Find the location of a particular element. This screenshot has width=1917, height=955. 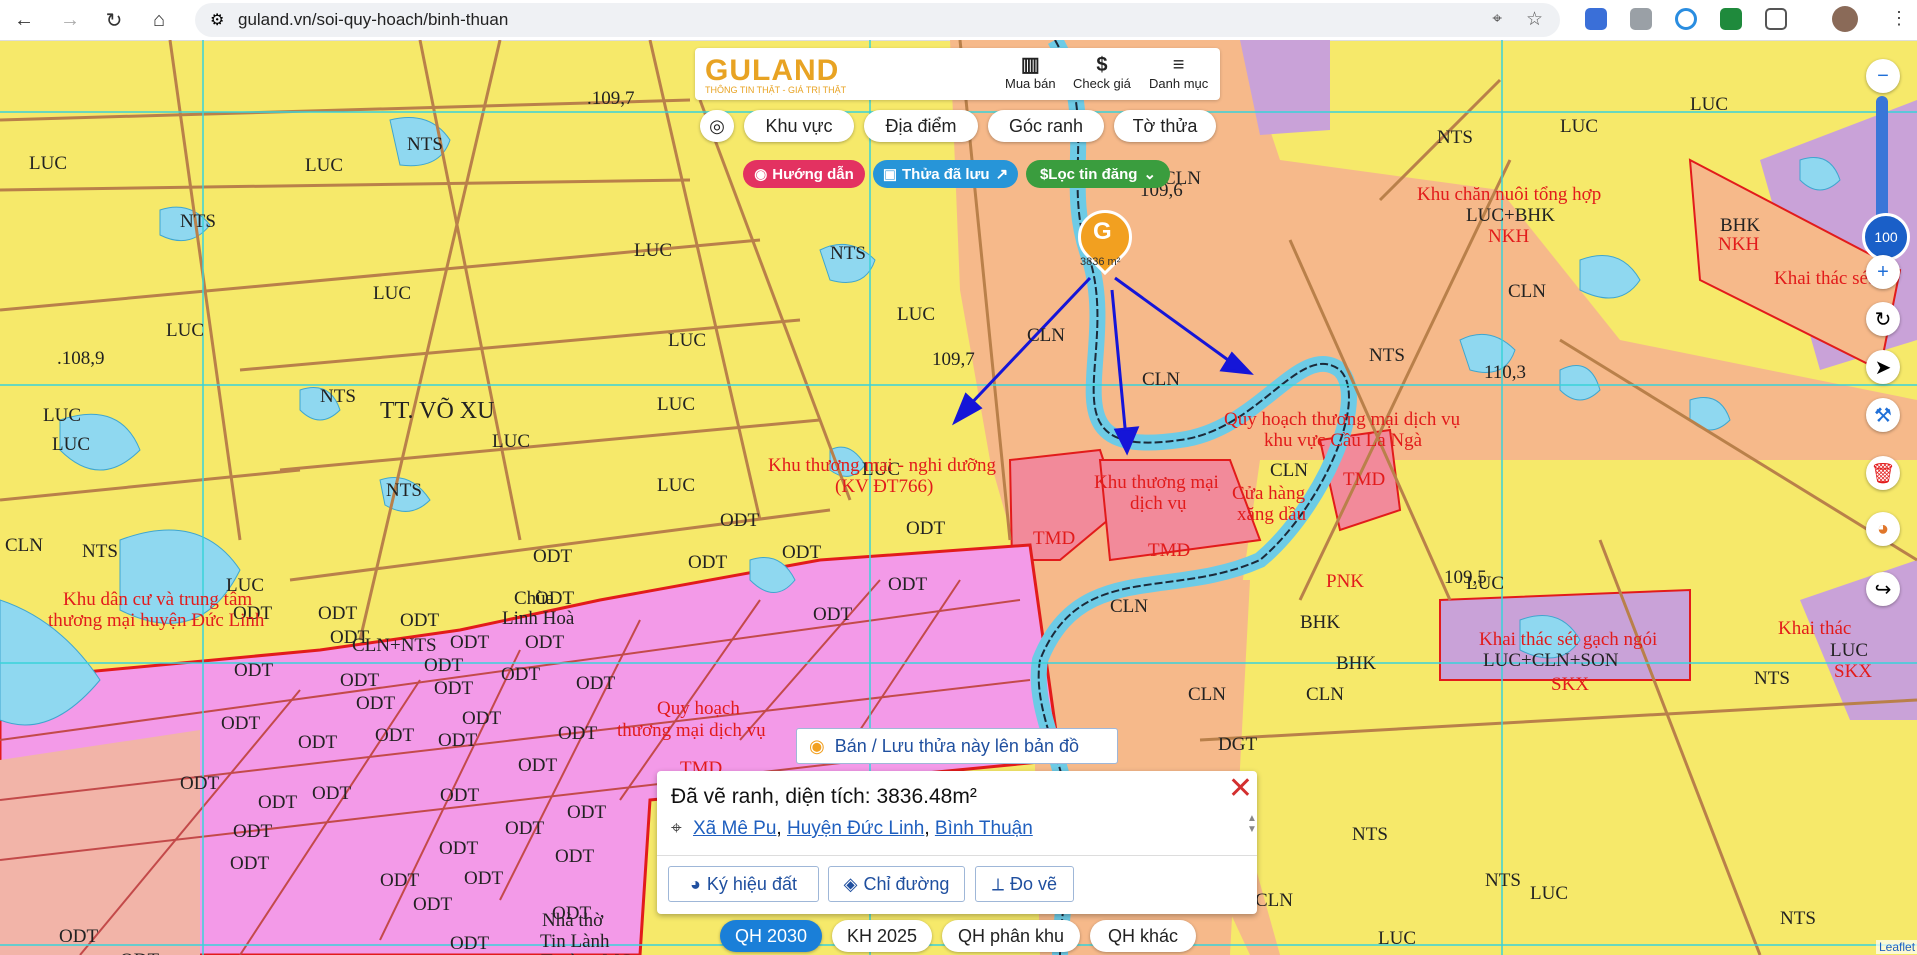

location-blocked-icon: ⌖ is located at coordinates (1497, 19).